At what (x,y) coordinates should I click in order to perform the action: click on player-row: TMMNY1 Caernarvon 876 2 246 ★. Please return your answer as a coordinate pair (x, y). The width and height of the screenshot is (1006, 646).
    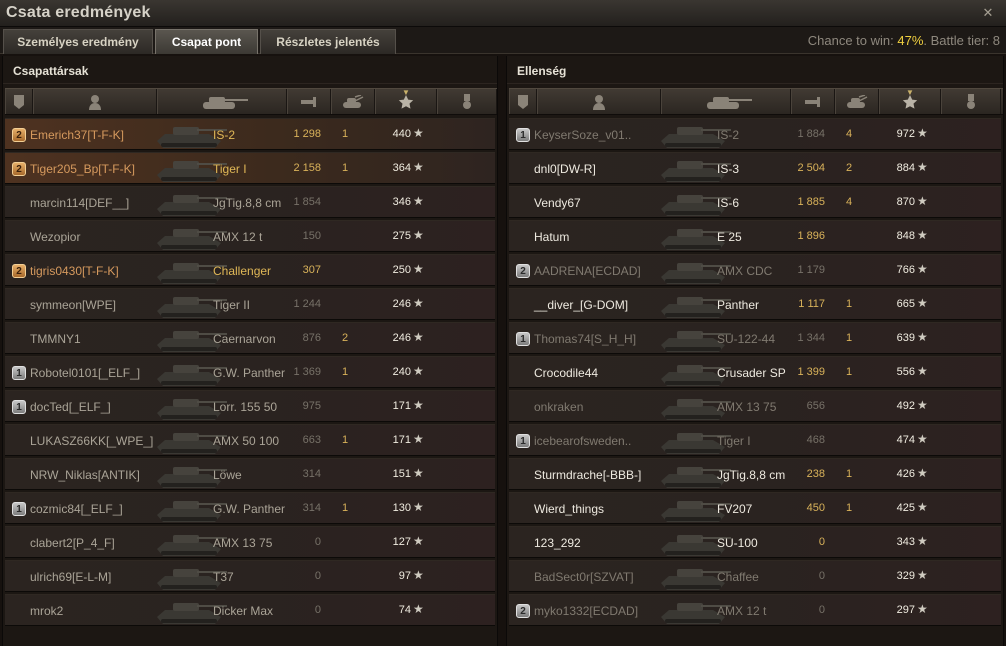
    Looking at the image, I should click on (250, 338).